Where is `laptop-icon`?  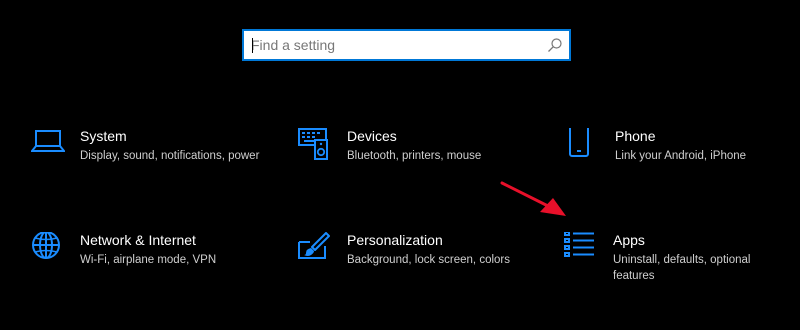
laptop-icon is located at coordinates (48, 141).